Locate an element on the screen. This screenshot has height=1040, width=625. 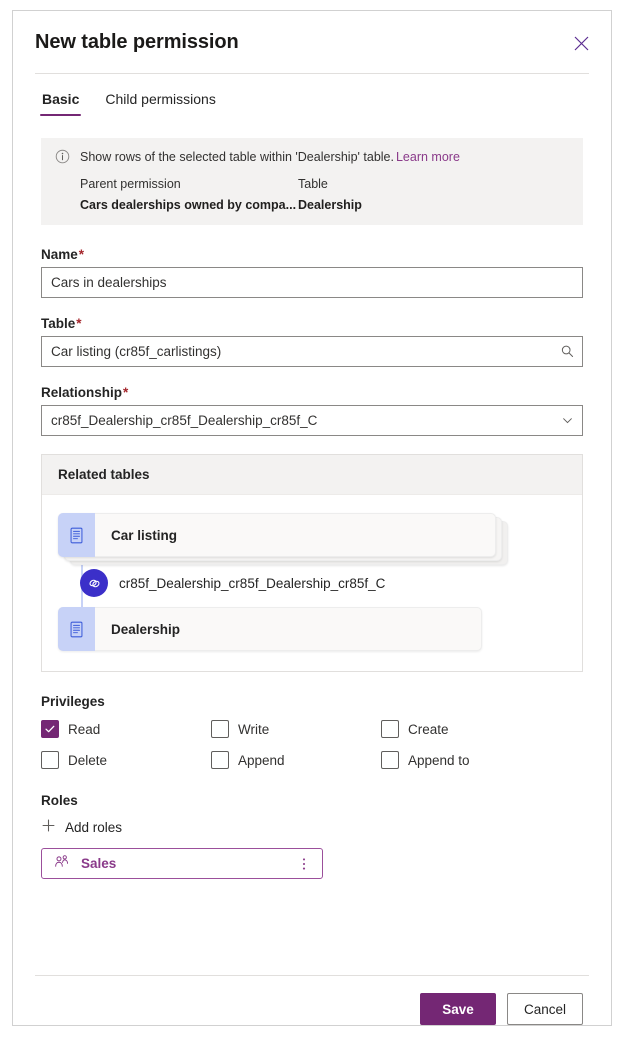
table-required-marker: * is located at coordinates (79, 323).